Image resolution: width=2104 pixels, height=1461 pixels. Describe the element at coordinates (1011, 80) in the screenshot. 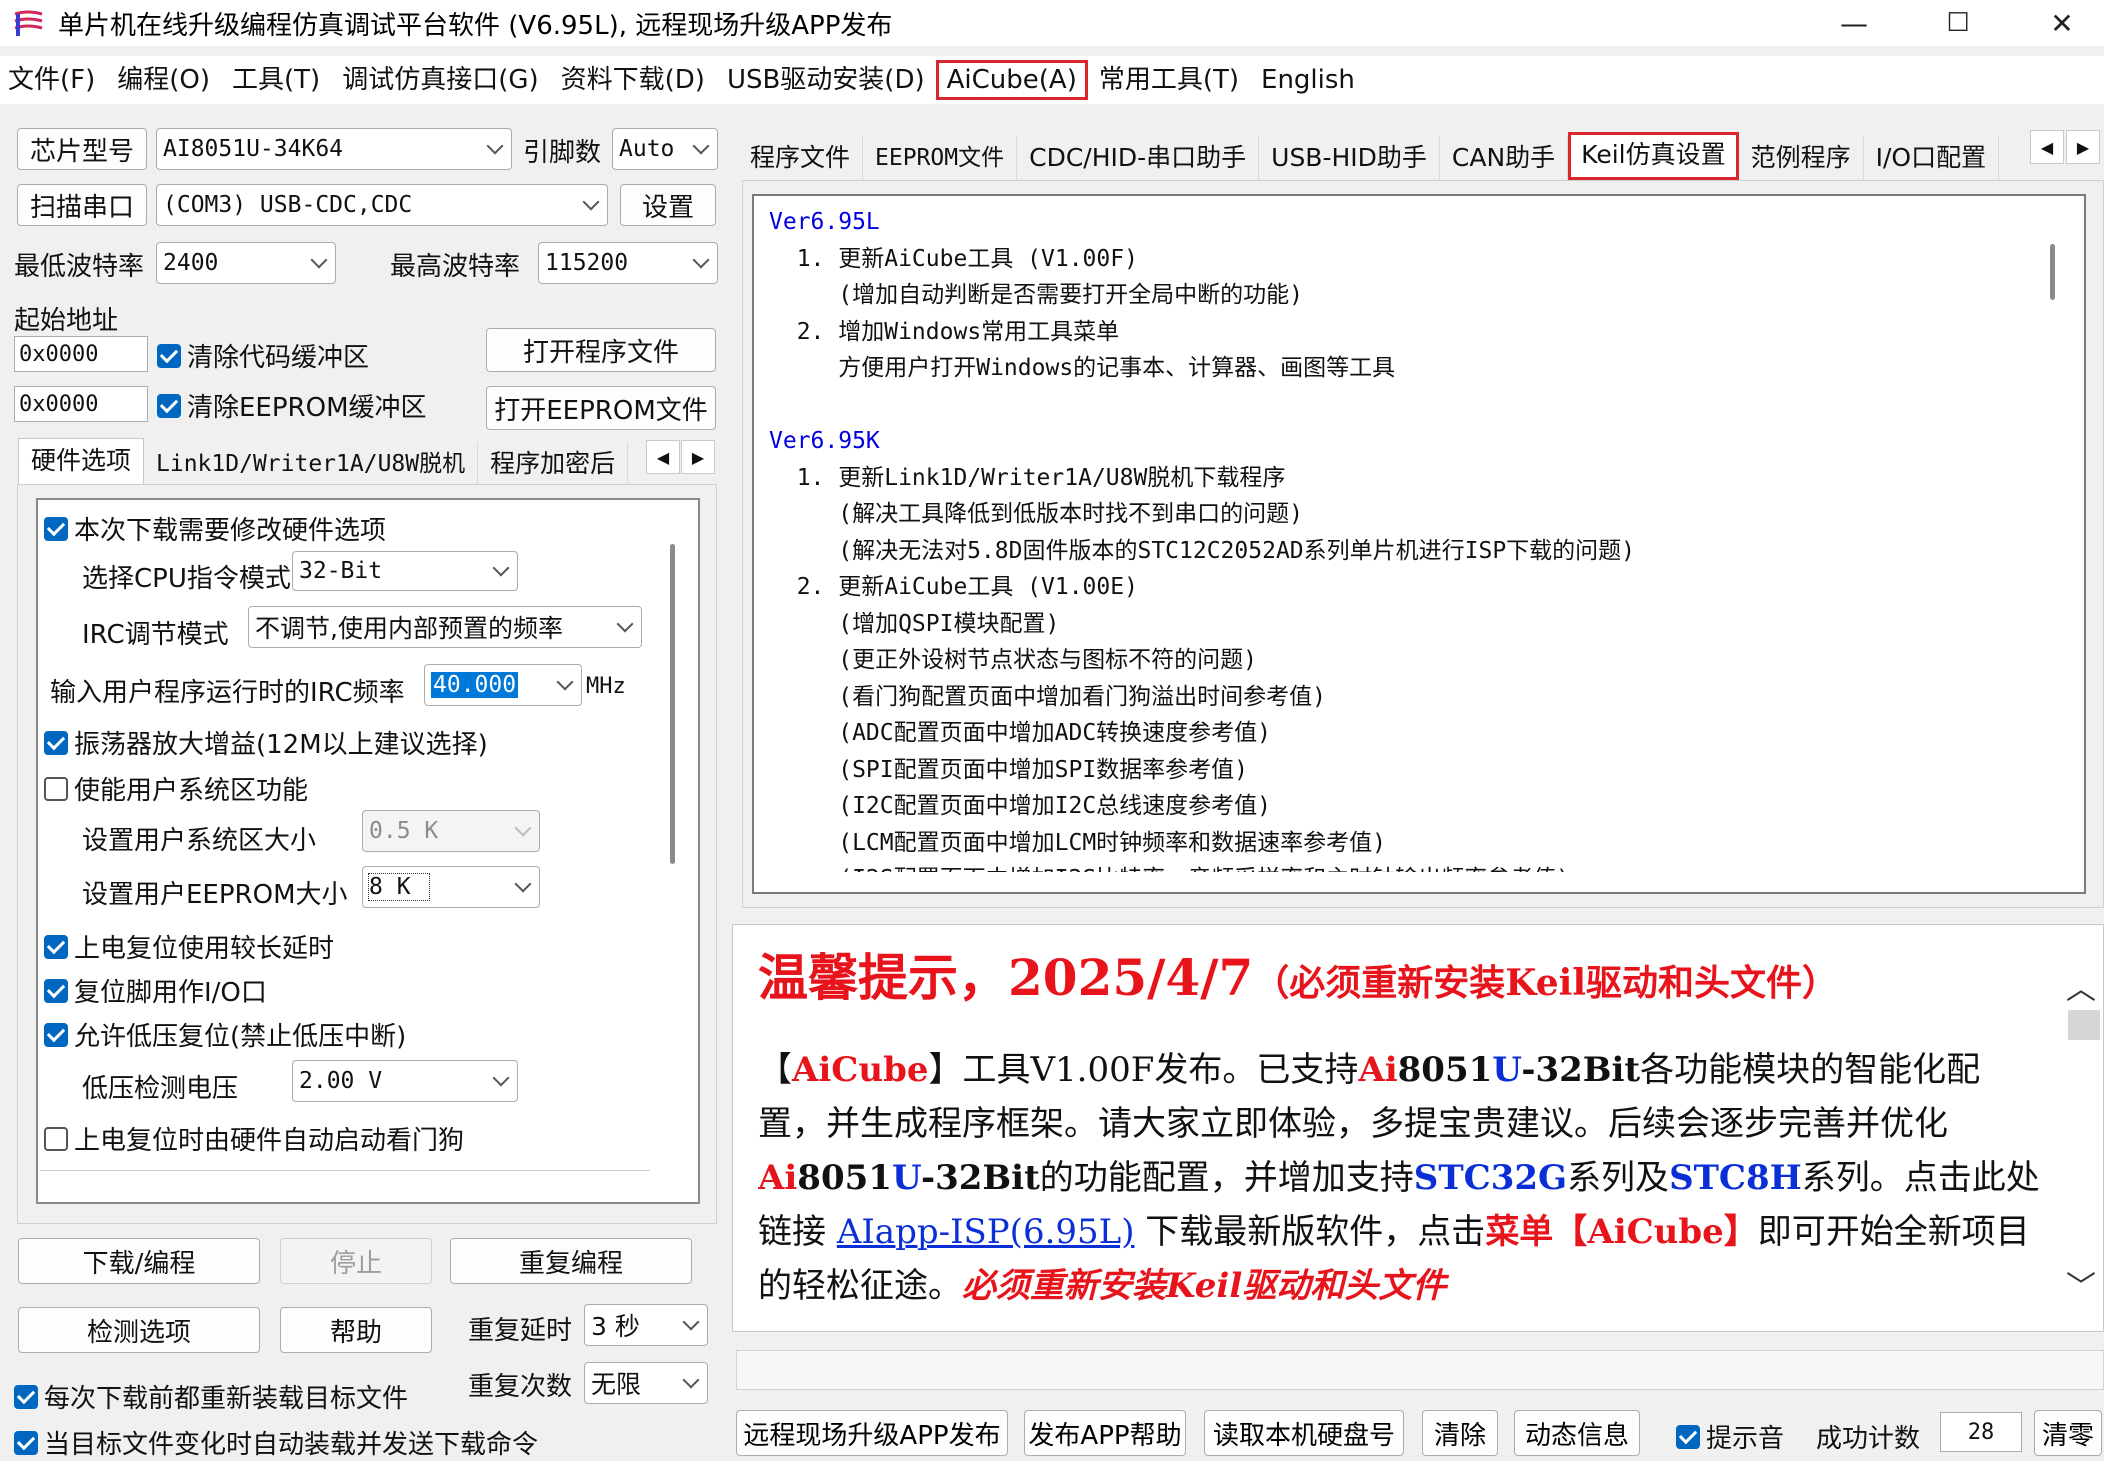

I see `menu-aicube: AiCube(A)` at that location.